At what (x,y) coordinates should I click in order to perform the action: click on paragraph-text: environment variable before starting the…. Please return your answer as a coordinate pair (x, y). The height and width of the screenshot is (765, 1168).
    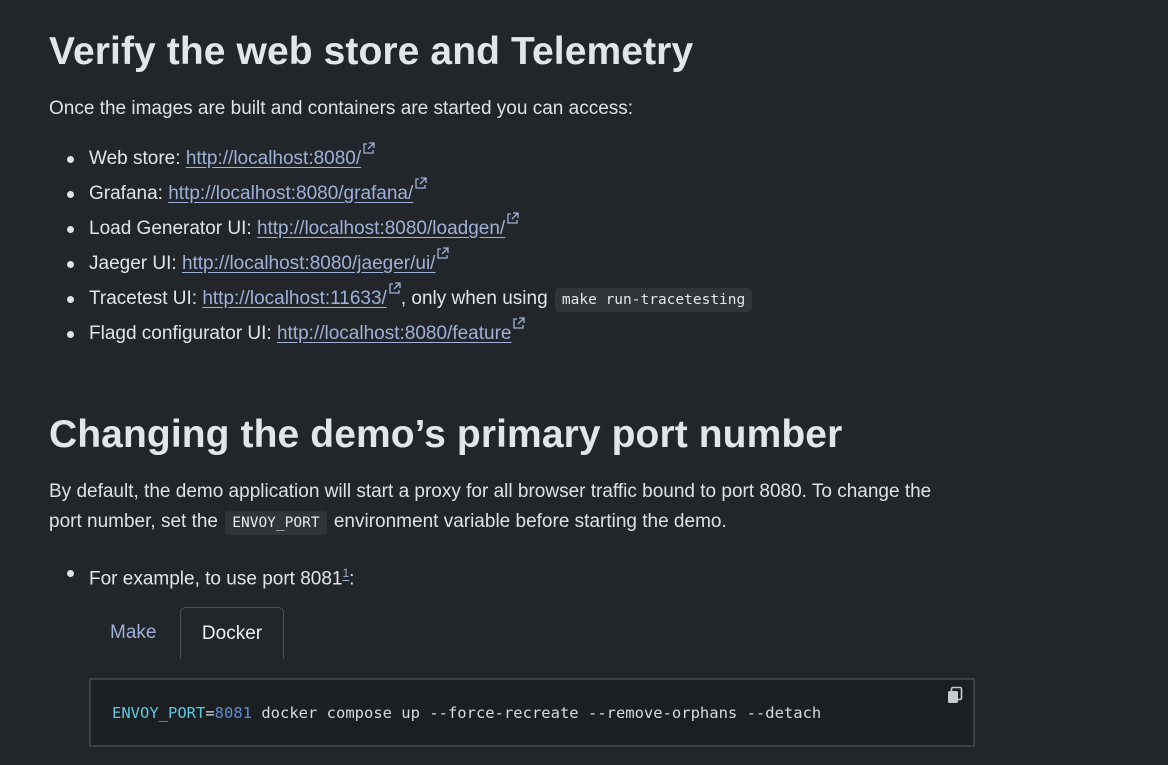
    Looking at the image, I should click on (527, 521).